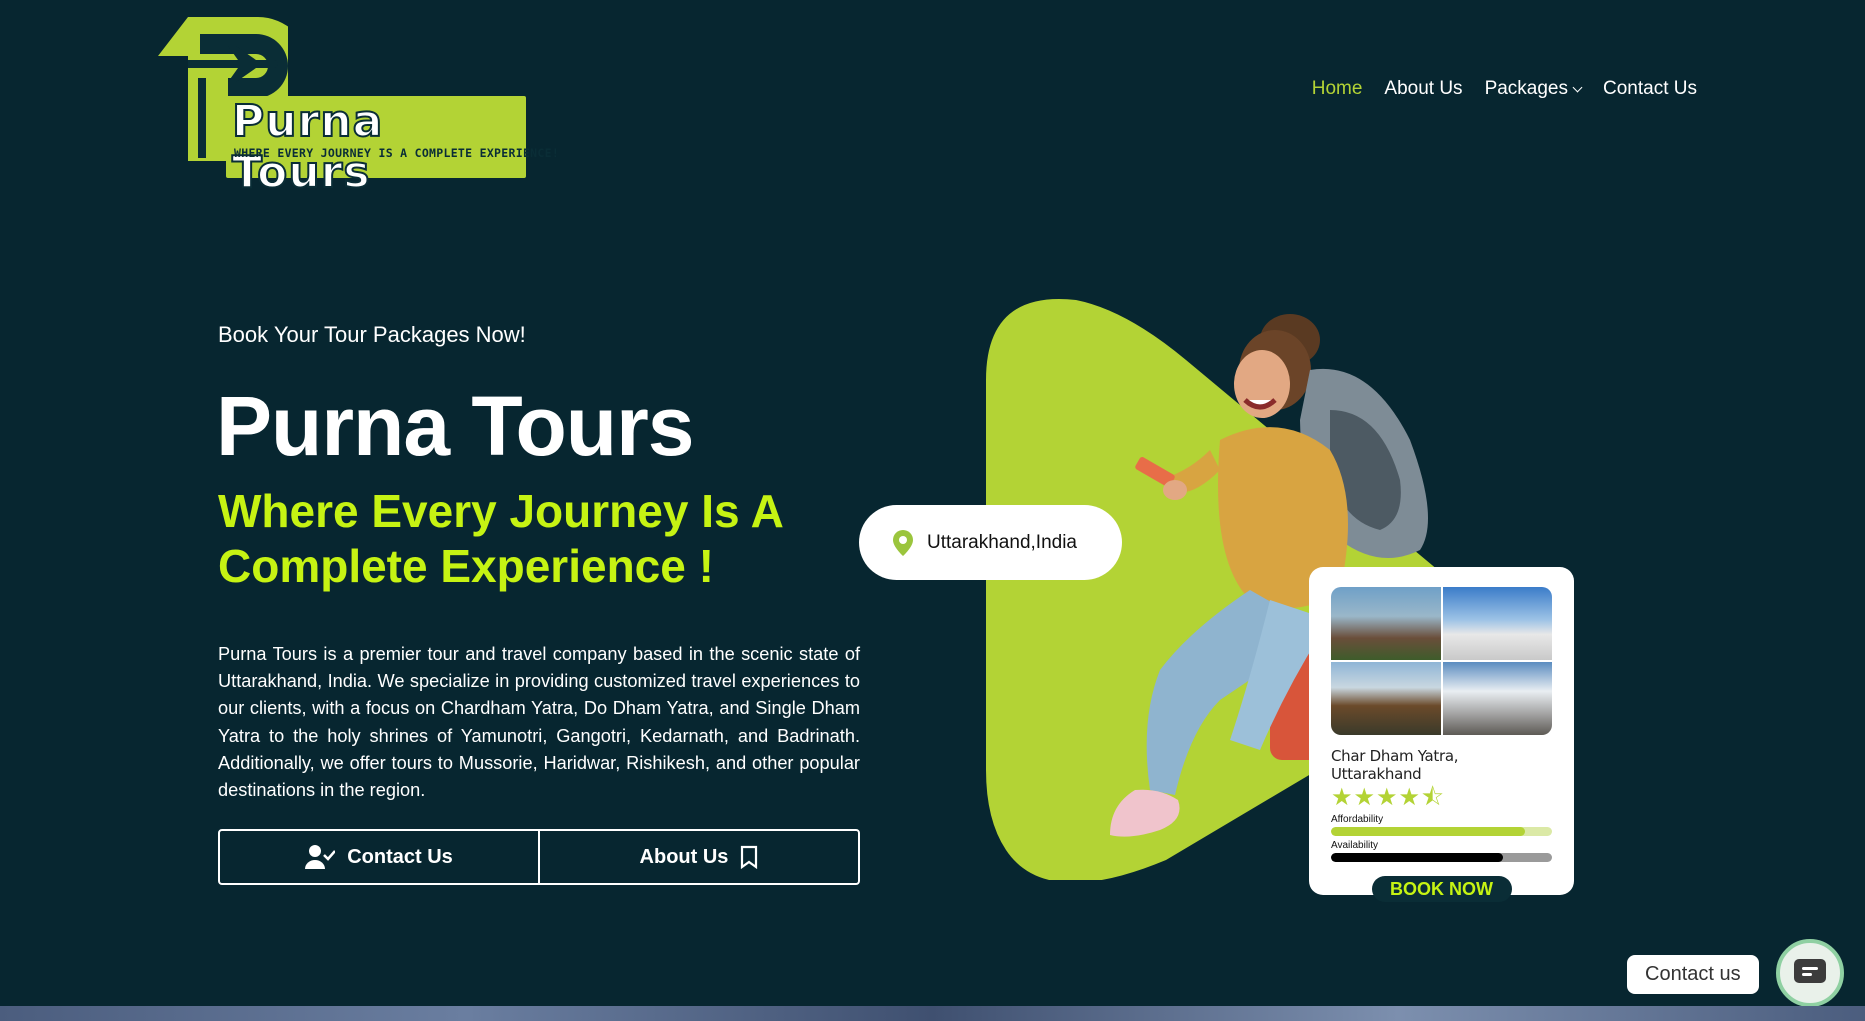  I want to click on kedarnath-photo, so click(1386, 623).